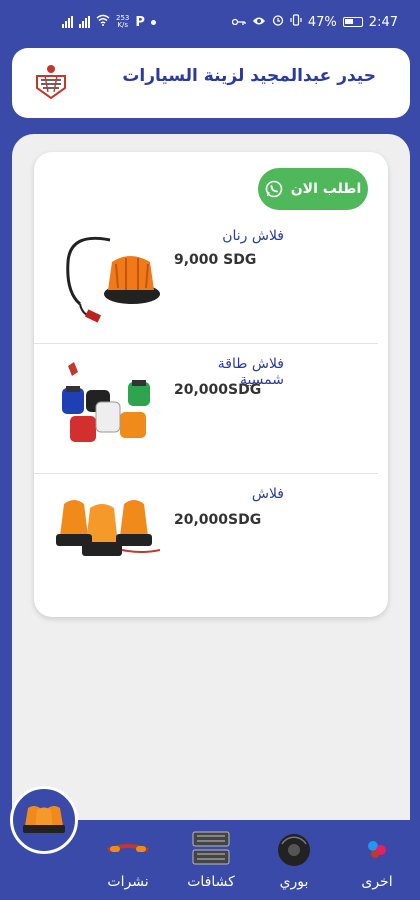 The width and height of the screenshot is (420, 900). I want to click on nav-item-spotlights: كشافات, so click(211, 864).